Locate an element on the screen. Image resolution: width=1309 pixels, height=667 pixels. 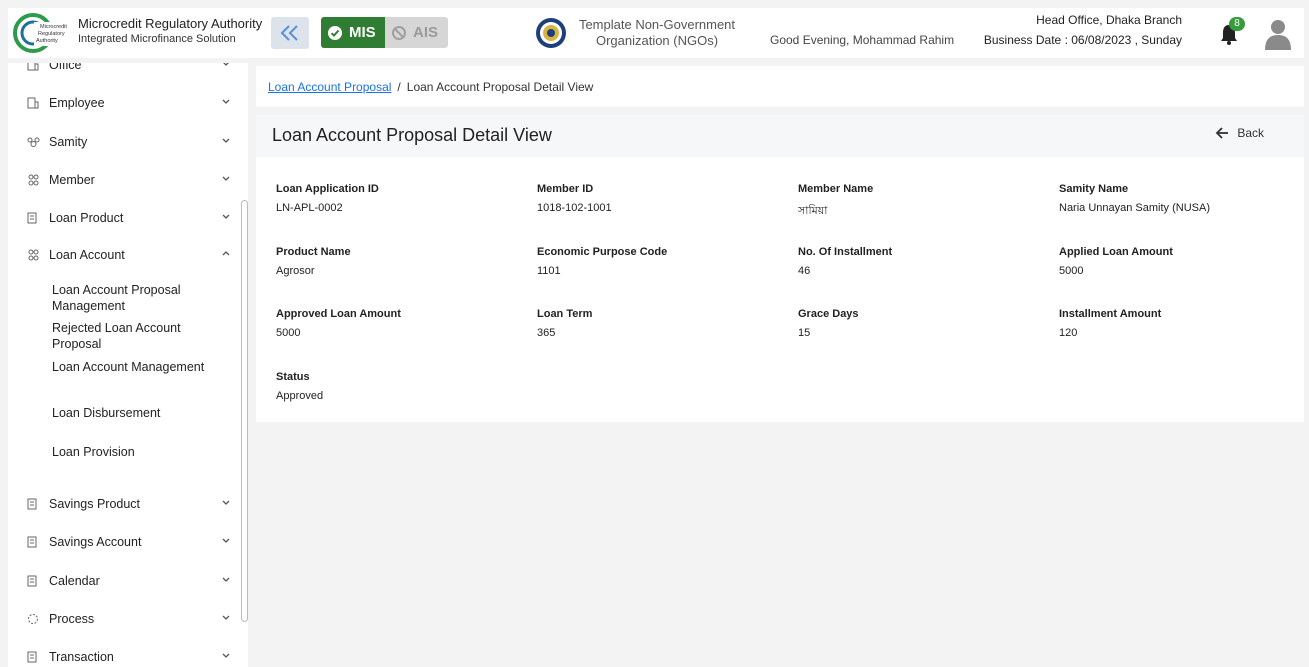
employee-icon is located at coordinates (33, 103).